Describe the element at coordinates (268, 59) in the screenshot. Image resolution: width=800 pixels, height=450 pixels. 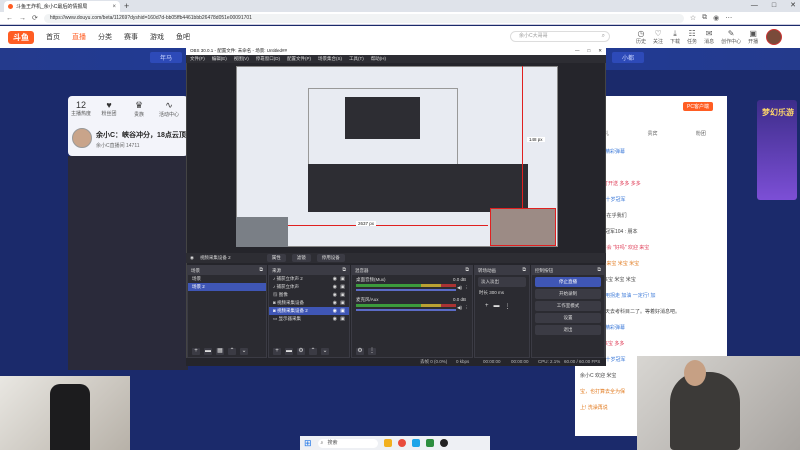
I see `menu-docks: 停靠窗口(D)` at that location.